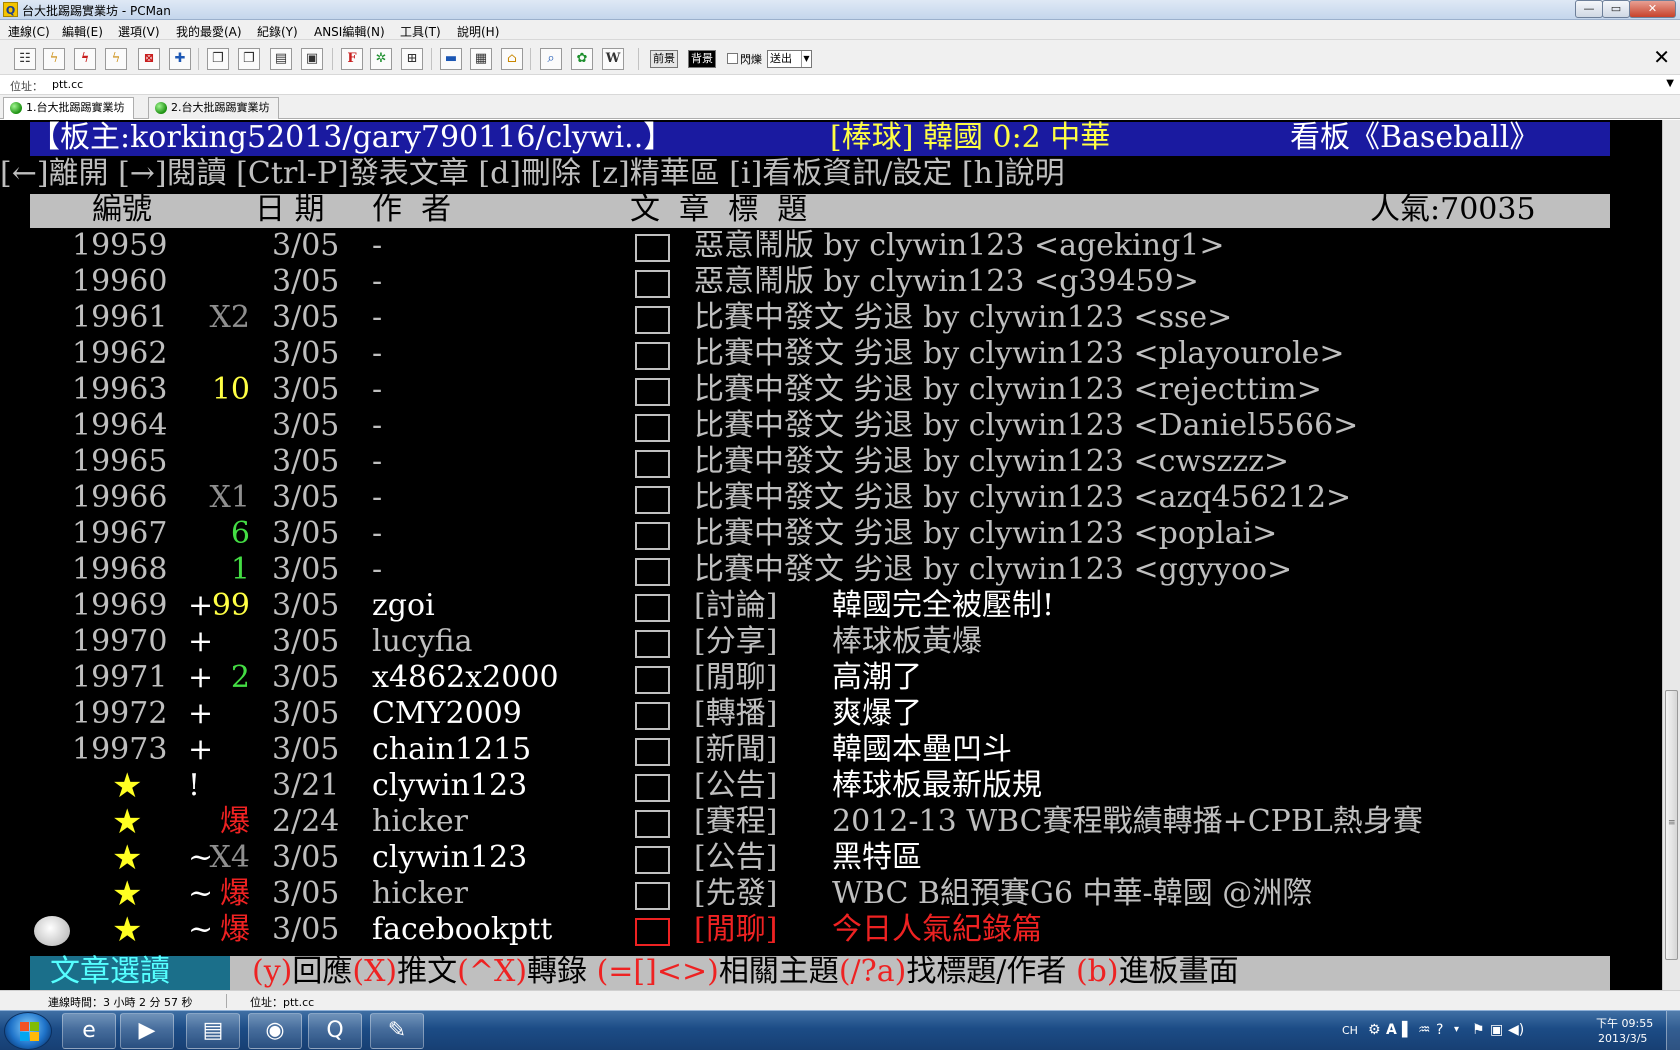 The image size is (1680, 1050). What do you see at coordinates (82, 31) in the screenshot?
I see `menu-edit: 編輯(E)` at bounding box center [82, 31].